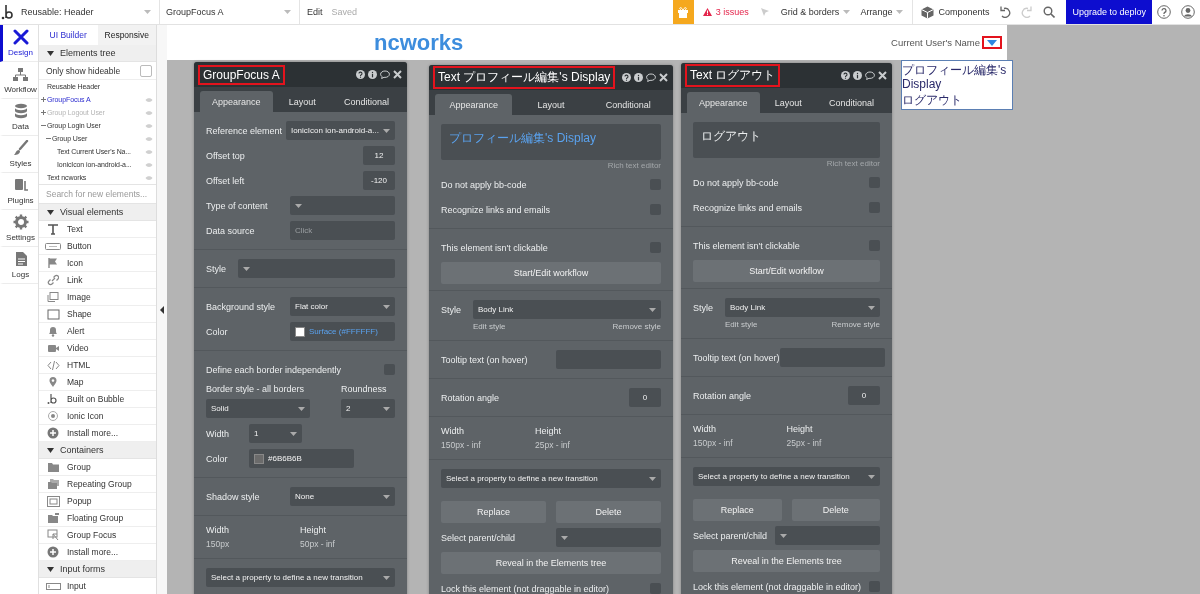 The image size is (1200, 594). What do you see at coordinates (804, 443) in the screenshot?
I see `size-value: 25px - inf` at bounding box center [804, 443].